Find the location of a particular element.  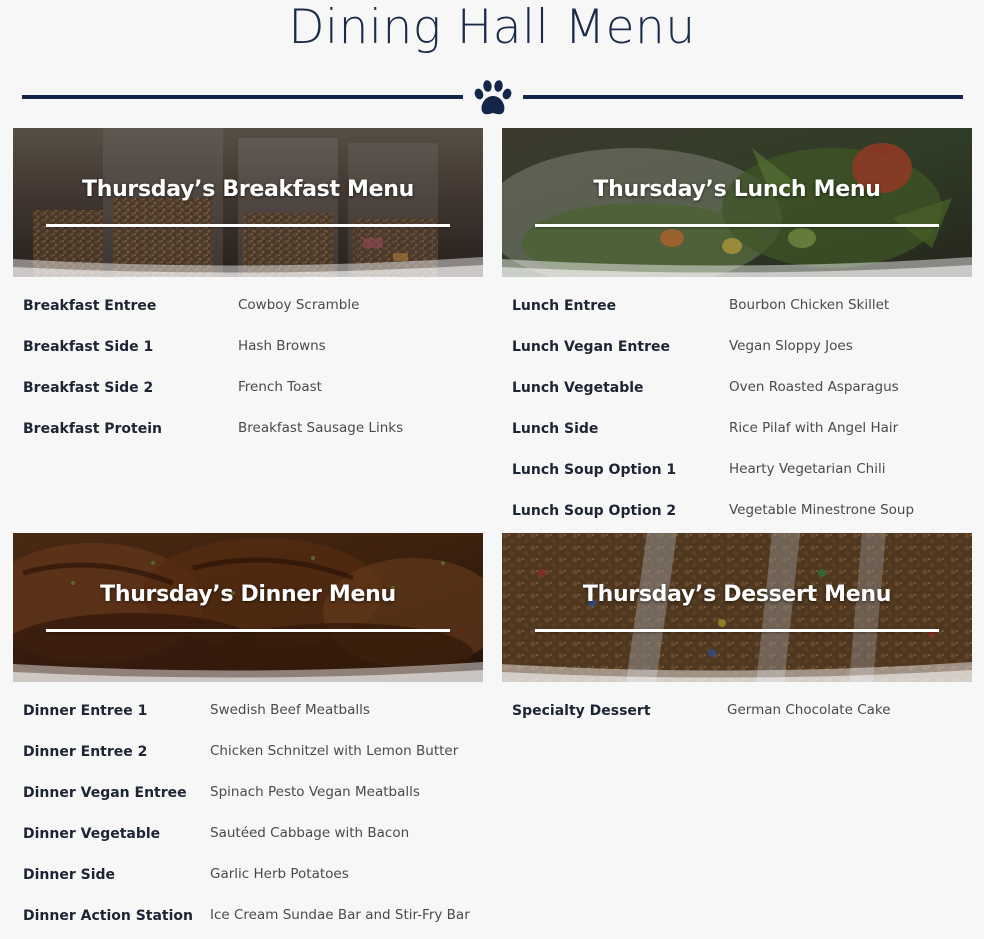

menu-item-value: Ice Cream Sundae Bar and Stir-Fry Bar is located at coordinates (340, 915).